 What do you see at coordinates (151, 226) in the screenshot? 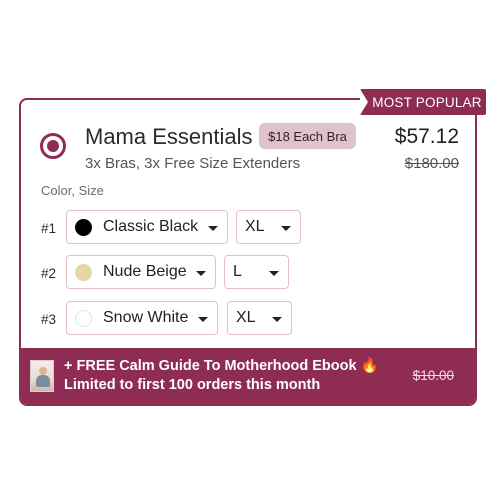
I see `color-select-value: Classic Black` at bounding box center [151, 226].